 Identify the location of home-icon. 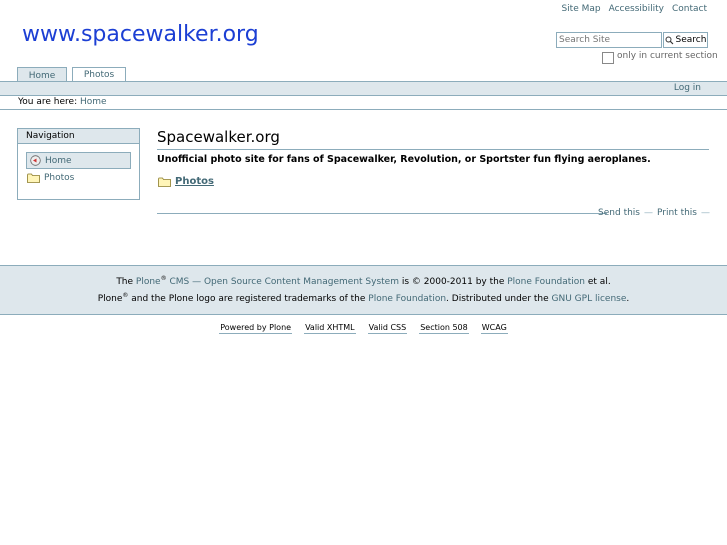
(35, 160).